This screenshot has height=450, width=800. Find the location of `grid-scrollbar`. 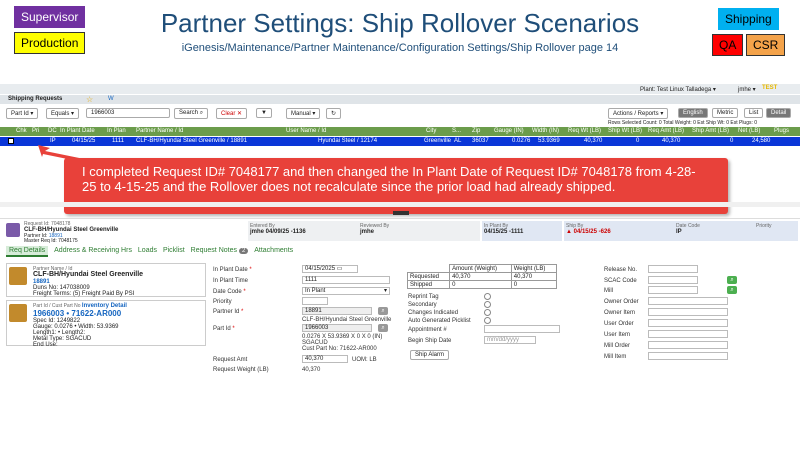

grid-scrollbar is located at coordinates (400, 204).